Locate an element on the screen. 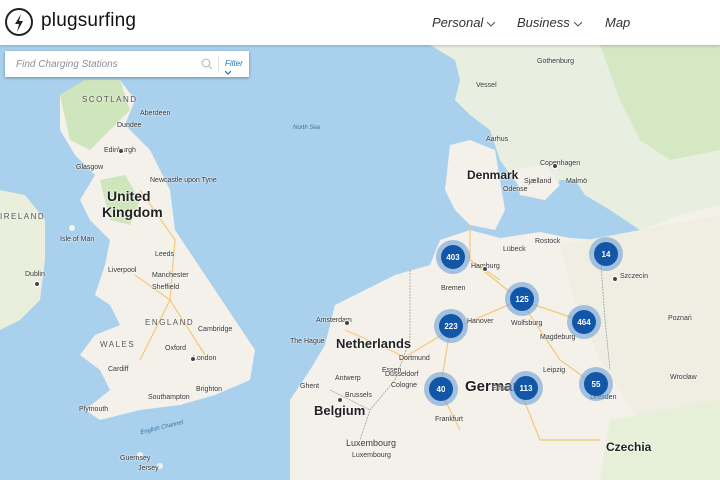 The image size is (720, 480). charging-cluster: 55 is located at coordinates (596, 384).